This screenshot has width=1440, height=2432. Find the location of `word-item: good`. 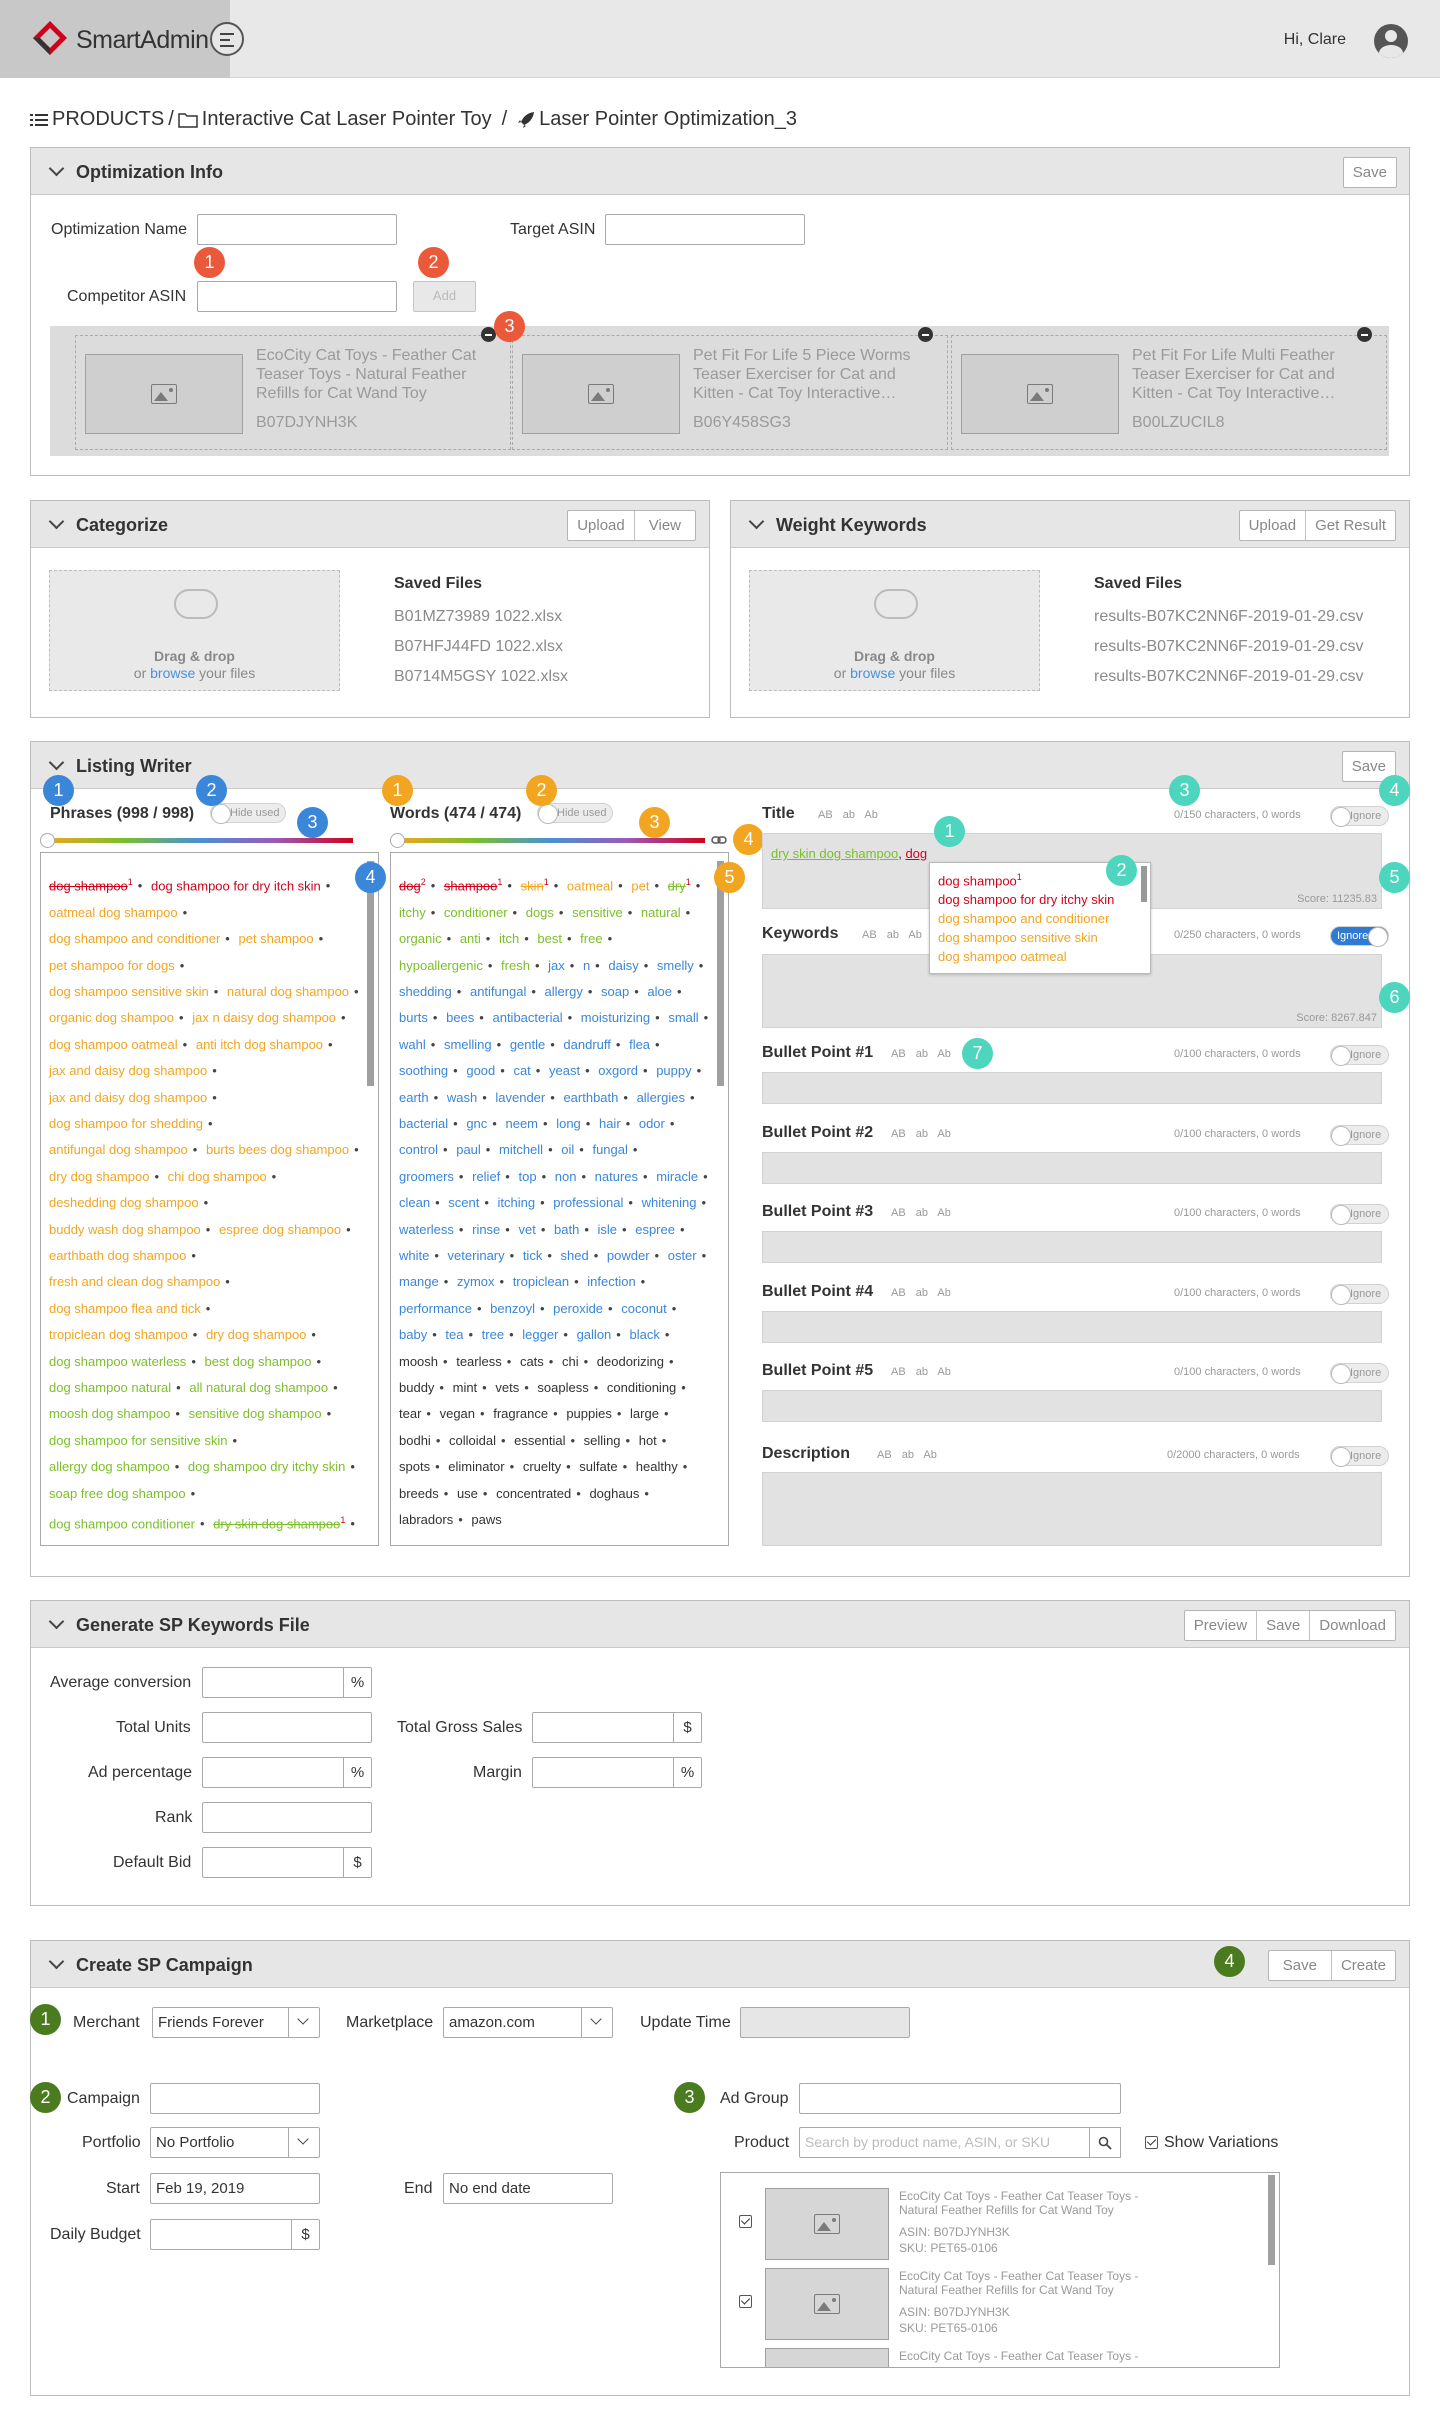

word-item: good is located at coordinates (480, 1070).